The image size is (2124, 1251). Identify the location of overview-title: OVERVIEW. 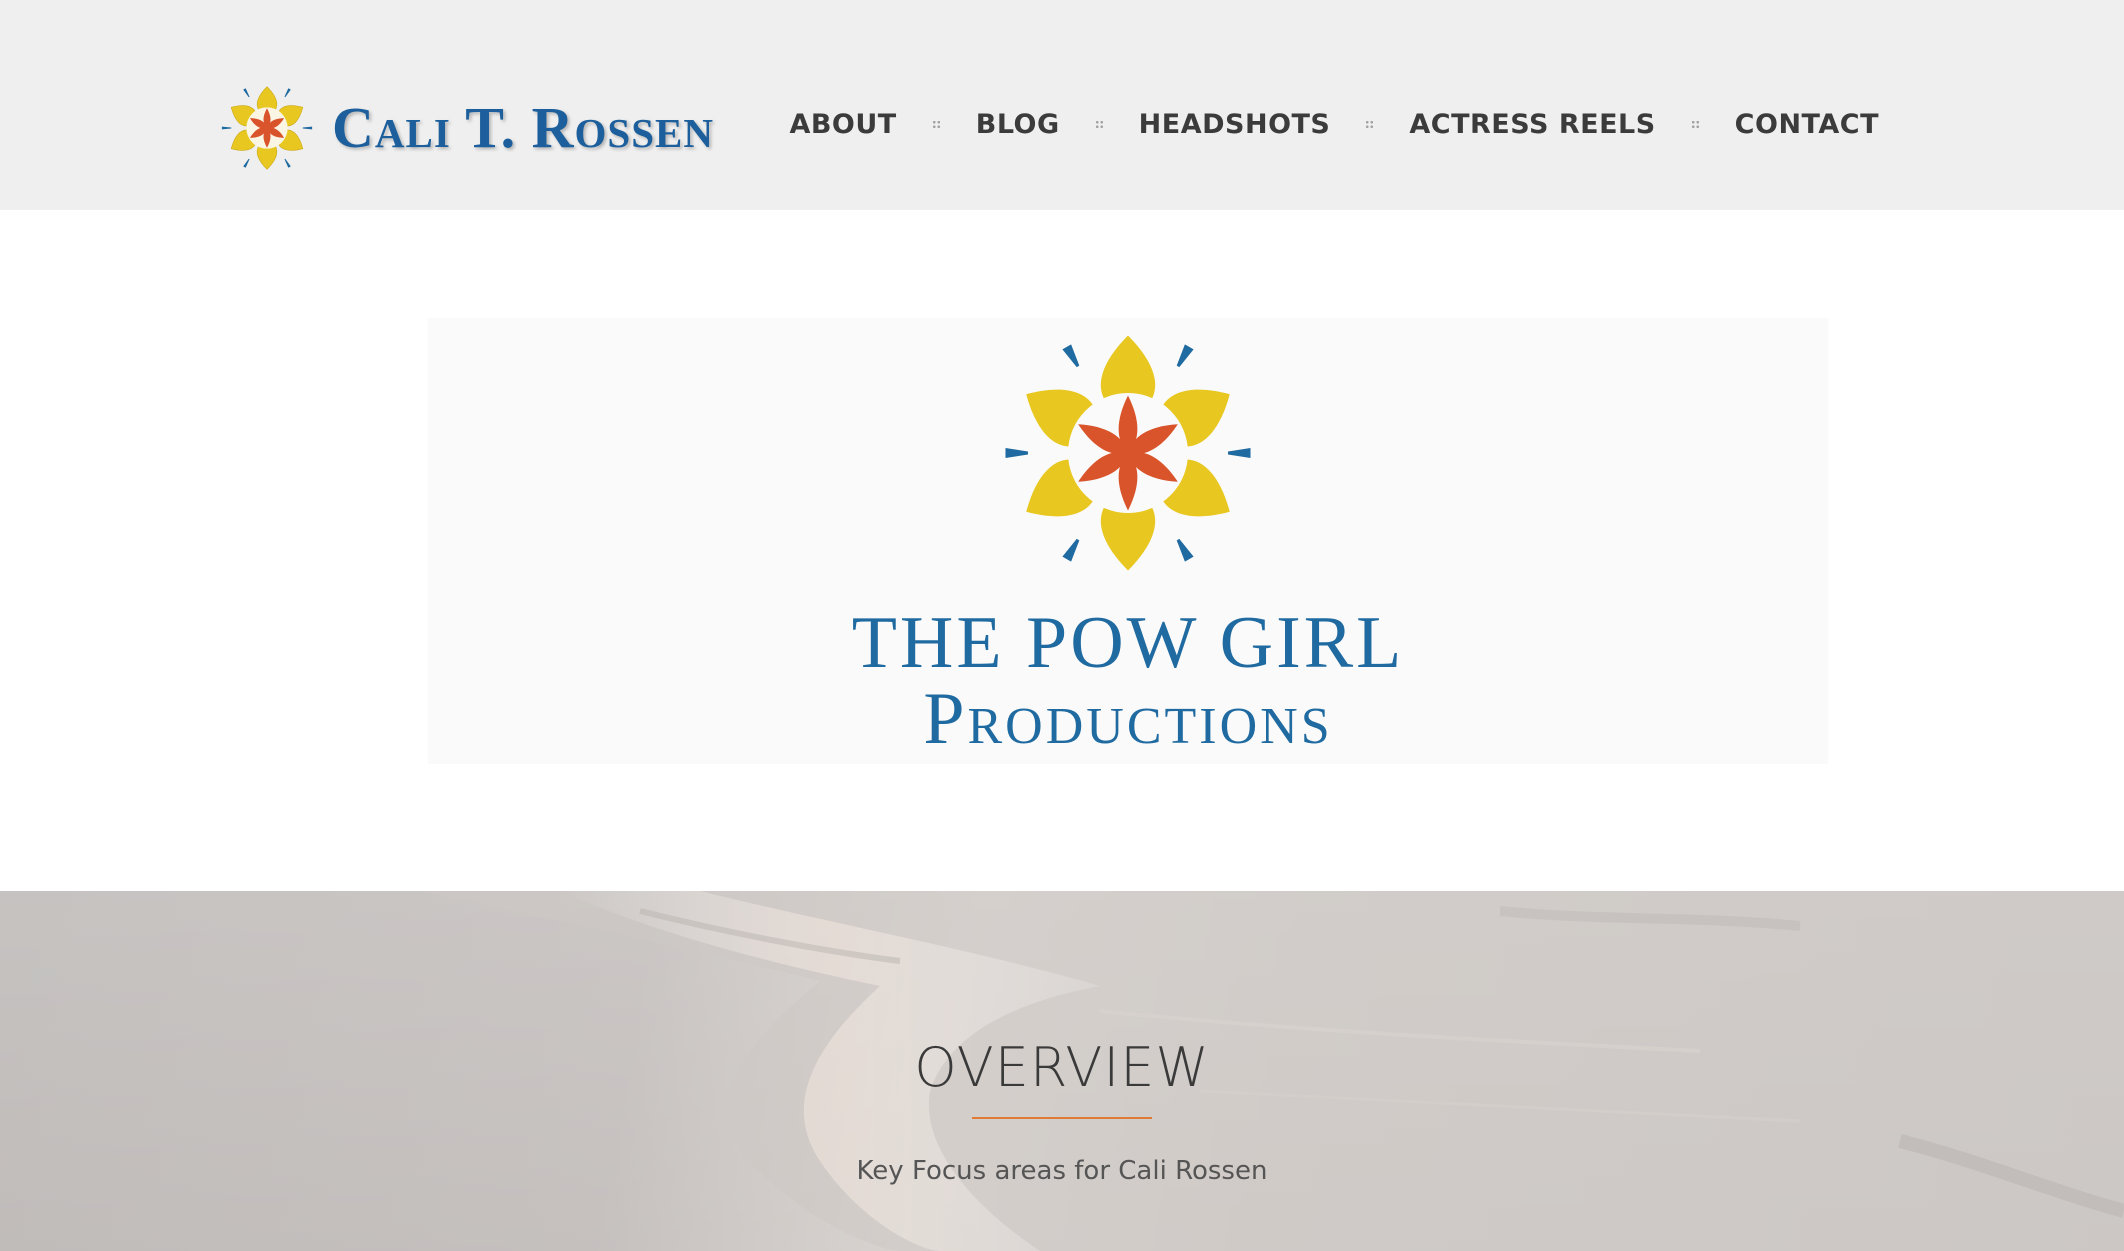
(1062, 1067).